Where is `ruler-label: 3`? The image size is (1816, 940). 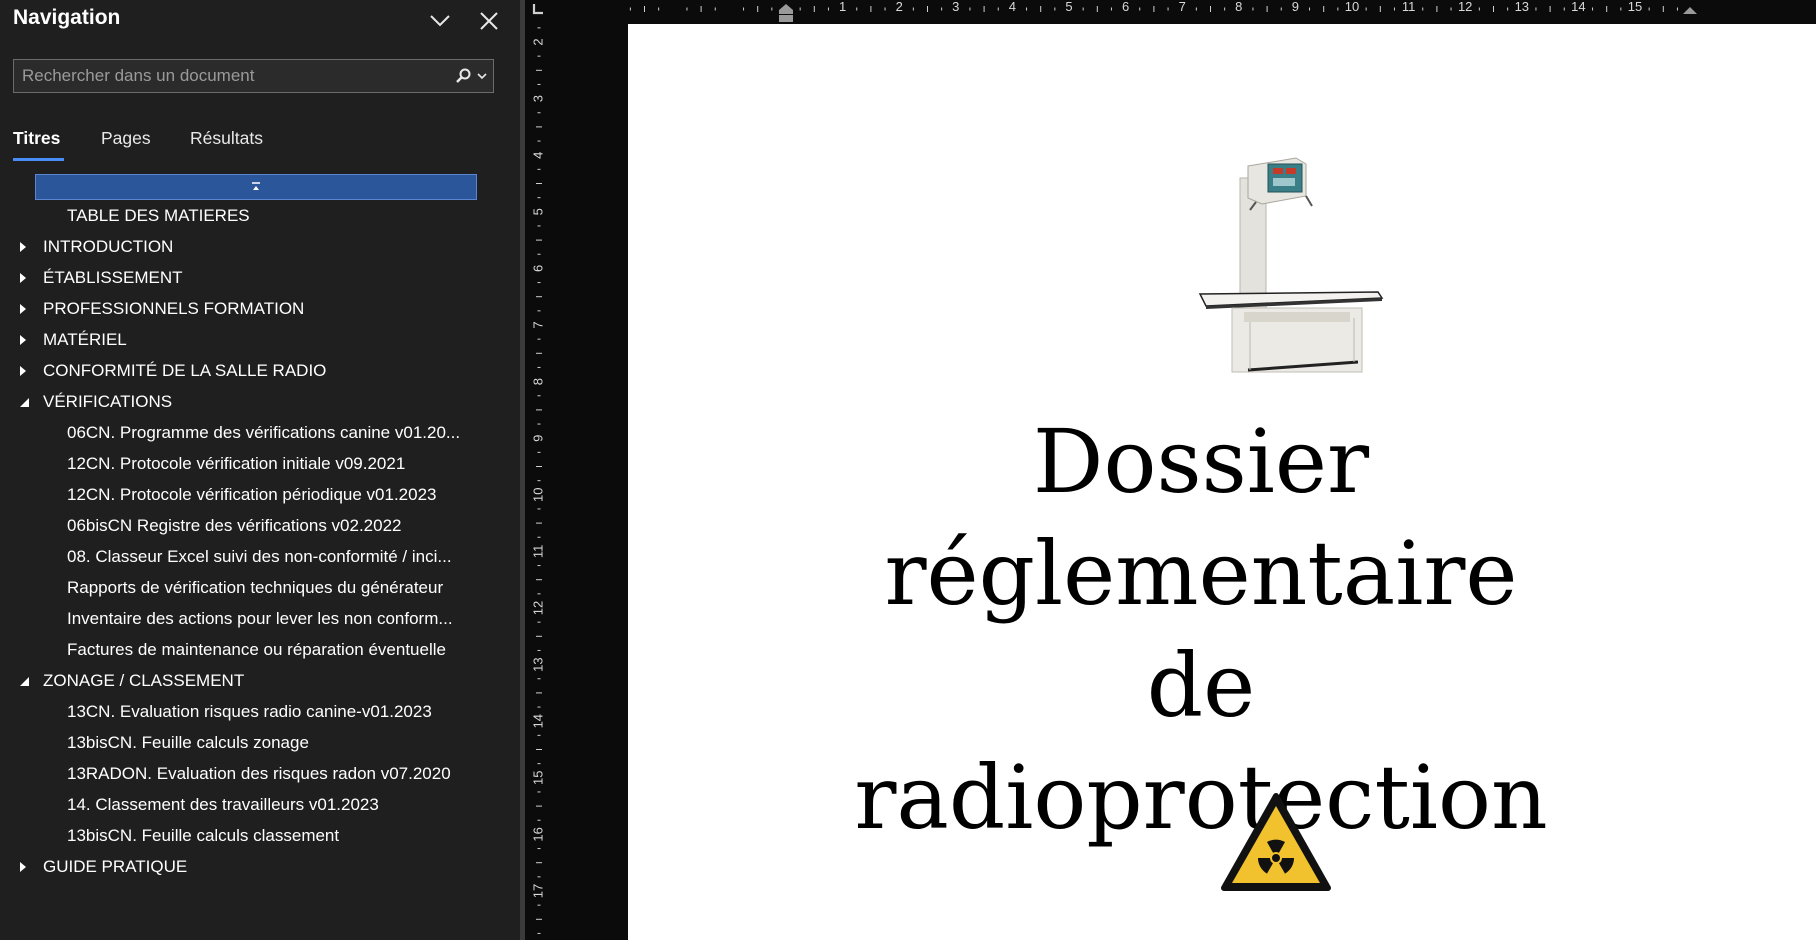
ruler-label: 3 is located at coordinates (955, 7).